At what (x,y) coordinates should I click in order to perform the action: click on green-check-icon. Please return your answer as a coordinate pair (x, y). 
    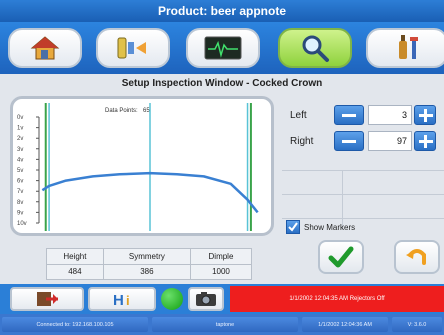
    Looking at the image, I should click on (341, 257).